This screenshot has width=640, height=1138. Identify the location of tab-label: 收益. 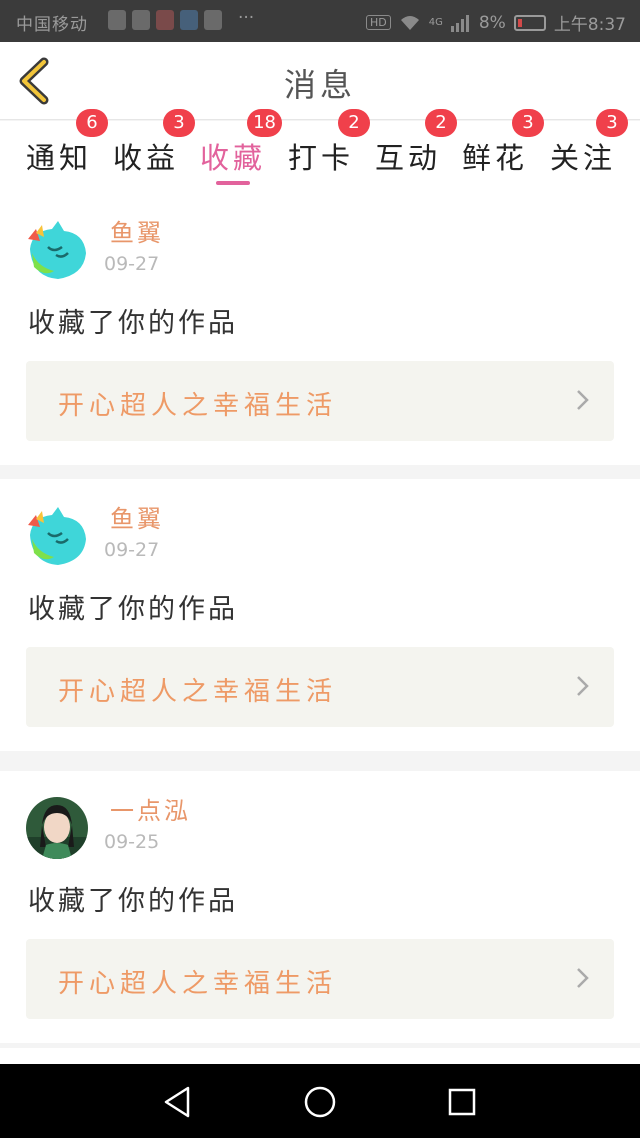
(146, 158).